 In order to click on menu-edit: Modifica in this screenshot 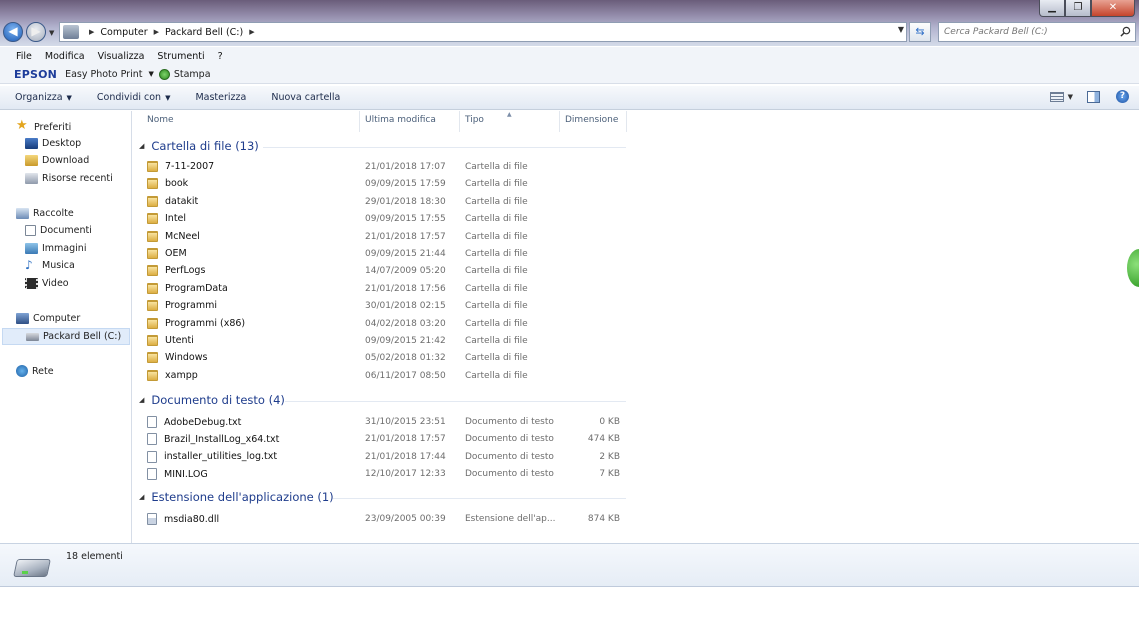, I will do `click(65, 56)`.